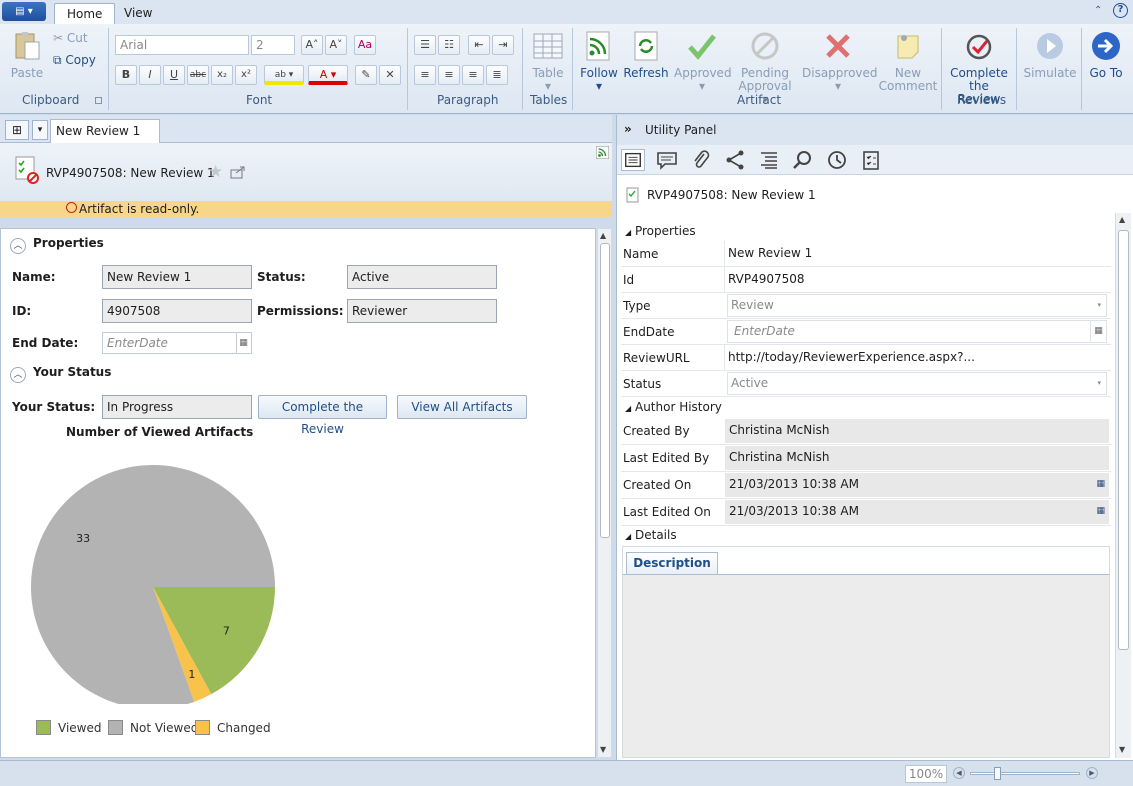  I want to click on status-dropdown: Active ▾, so click(917, 383).